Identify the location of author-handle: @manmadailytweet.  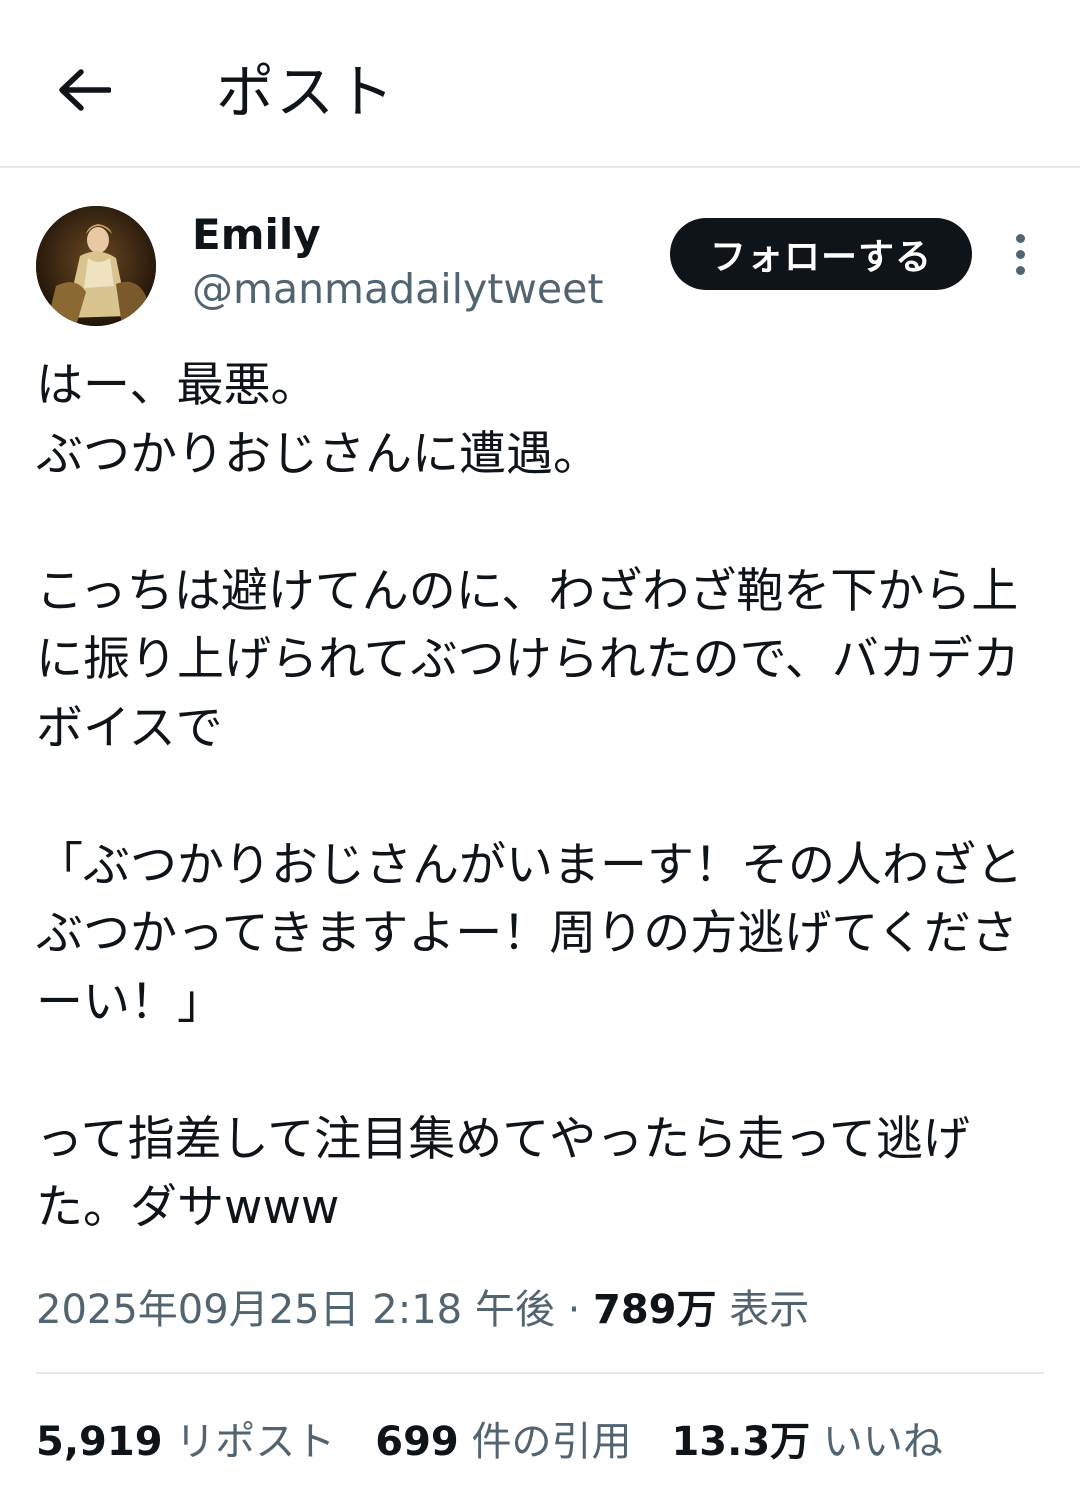
(397, 289).